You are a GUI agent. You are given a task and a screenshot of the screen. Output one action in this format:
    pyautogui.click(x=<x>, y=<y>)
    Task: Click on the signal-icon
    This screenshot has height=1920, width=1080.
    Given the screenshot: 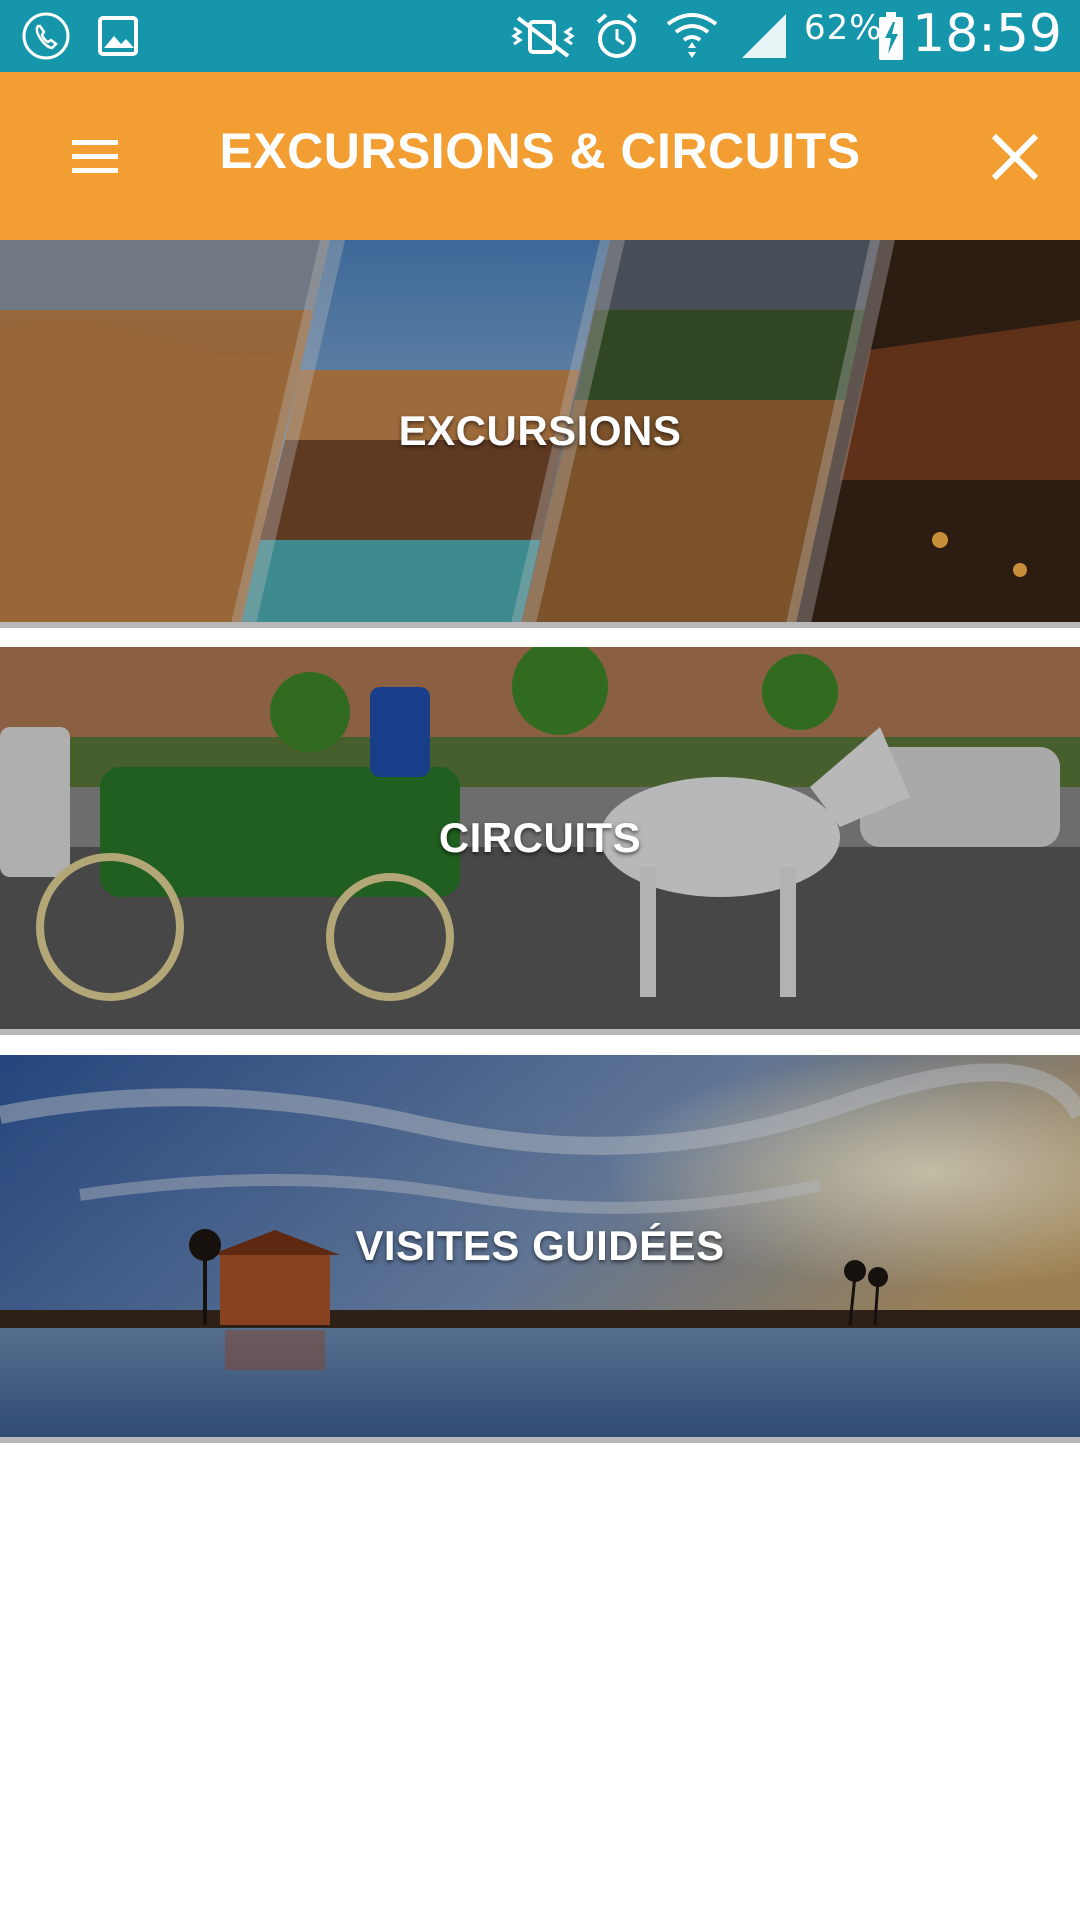 What is the action you would take?
    pyautogui.click(x=764, y=36)
    